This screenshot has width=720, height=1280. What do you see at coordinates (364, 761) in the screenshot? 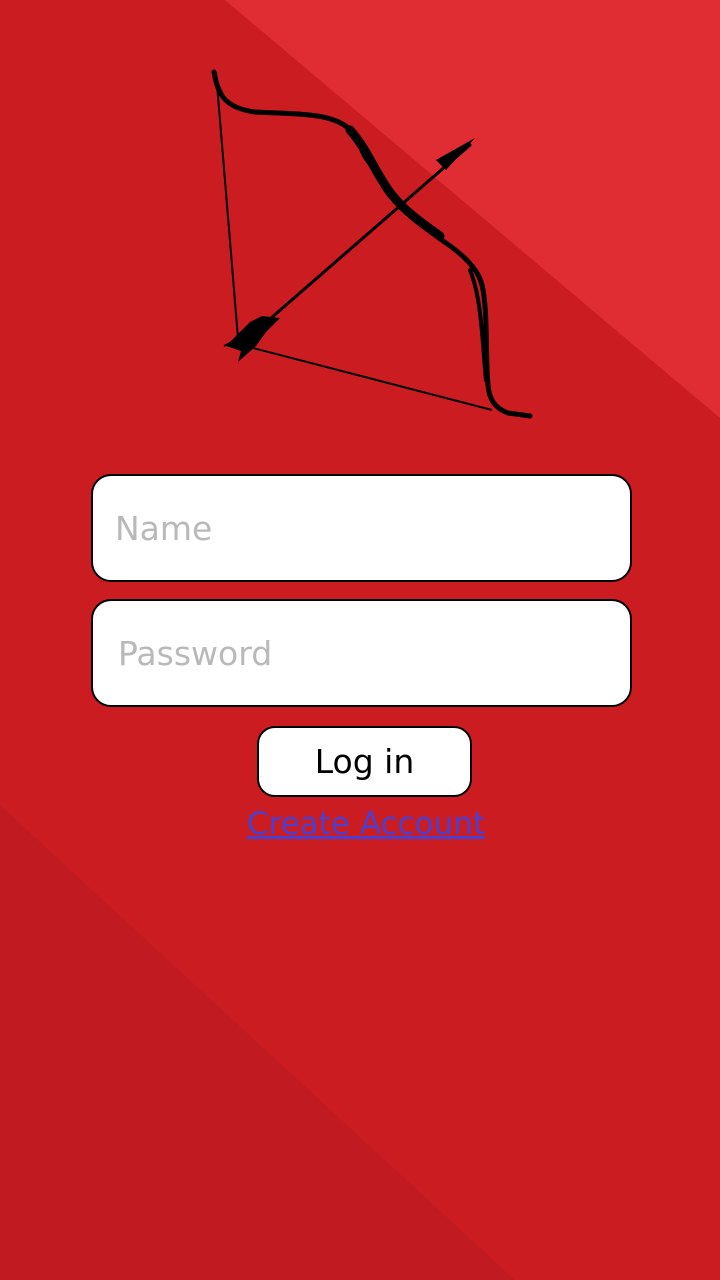
I see `login-button: Log in` at bounding box center [364, 761].